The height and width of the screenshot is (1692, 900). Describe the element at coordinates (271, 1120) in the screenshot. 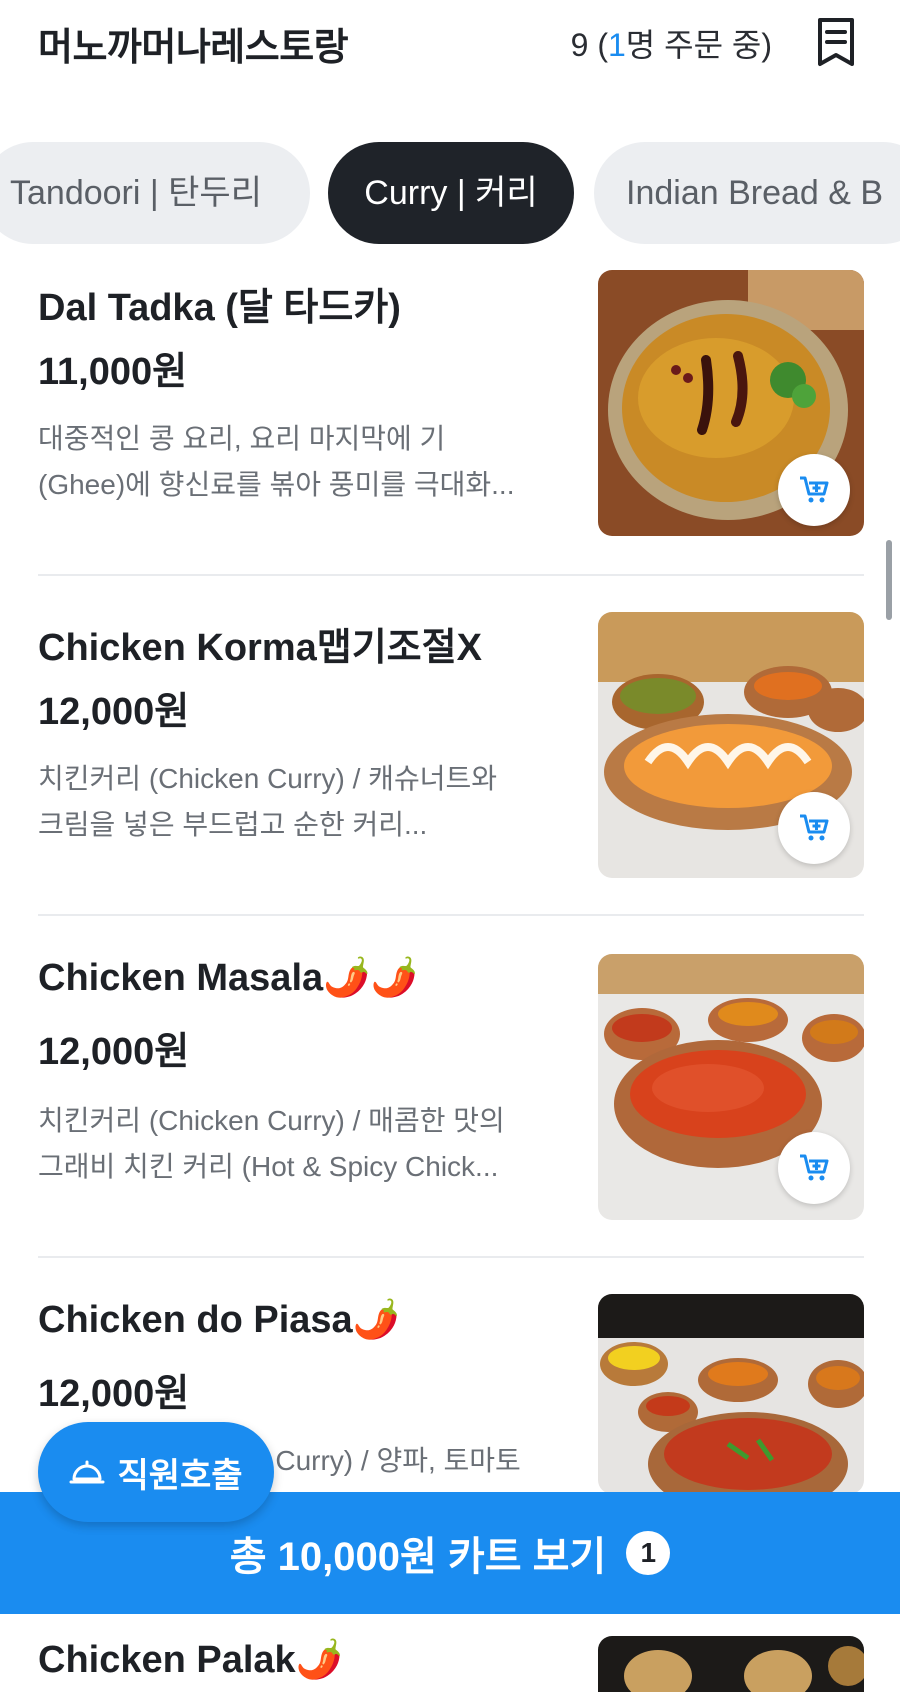

I see `item-desc-line: 치킨커리 (Chicken Curry) / 매콤한 맛의` at that location.